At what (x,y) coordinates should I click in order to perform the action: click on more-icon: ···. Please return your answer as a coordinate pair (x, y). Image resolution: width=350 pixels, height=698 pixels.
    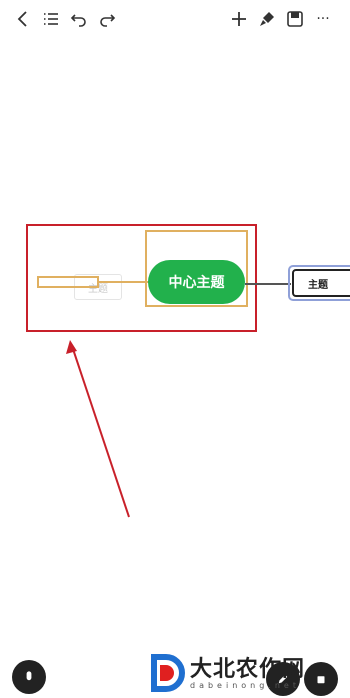
    Looking at the image, I should click on (323, 19).